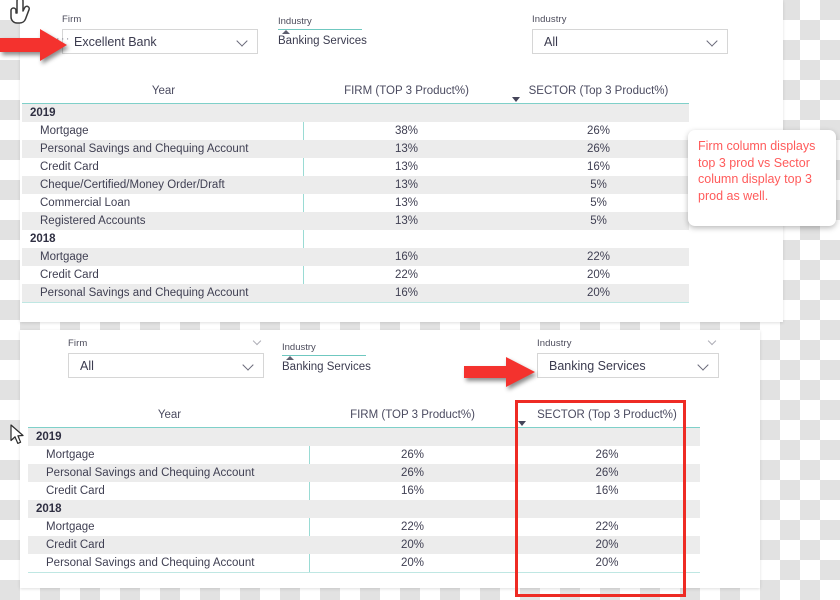 Image resolution: width=840 pixels, height=600 pixels. I want to click on row-label: 2018, so click(49, 509).